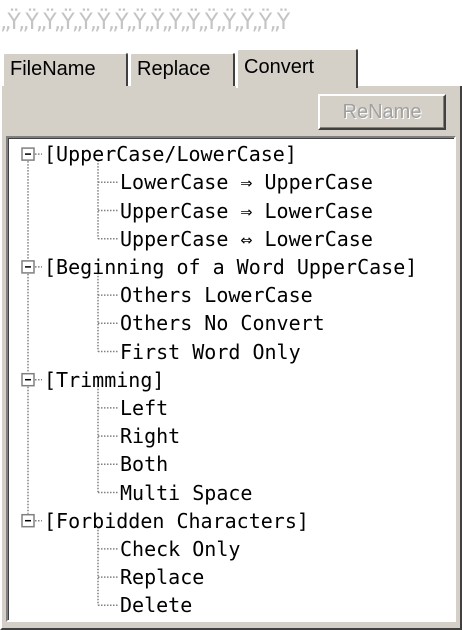  What do you see at coordinates (150, 436) in the screenshot?
I see `tree-item: Right` at bounding box center [150, 436].